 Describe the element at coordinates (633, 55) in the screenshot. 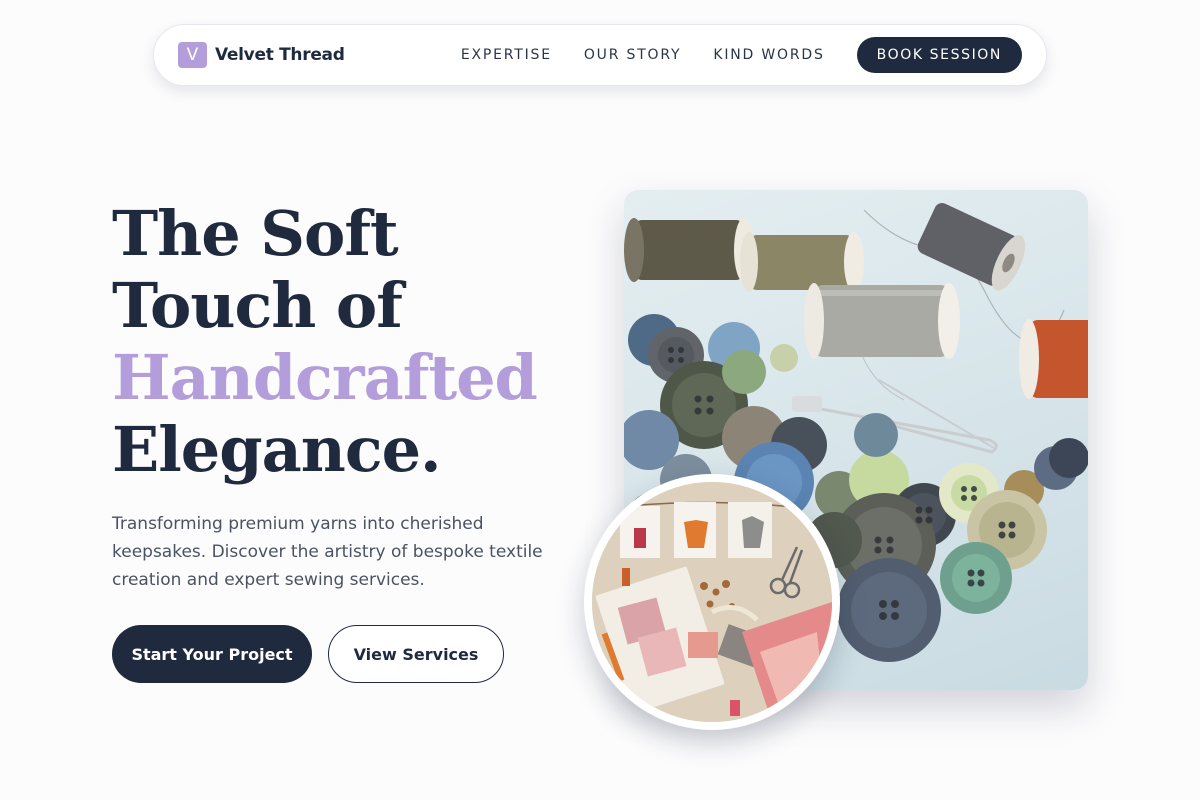

I see `nav-link-our-story: OUR STORY` at that location.